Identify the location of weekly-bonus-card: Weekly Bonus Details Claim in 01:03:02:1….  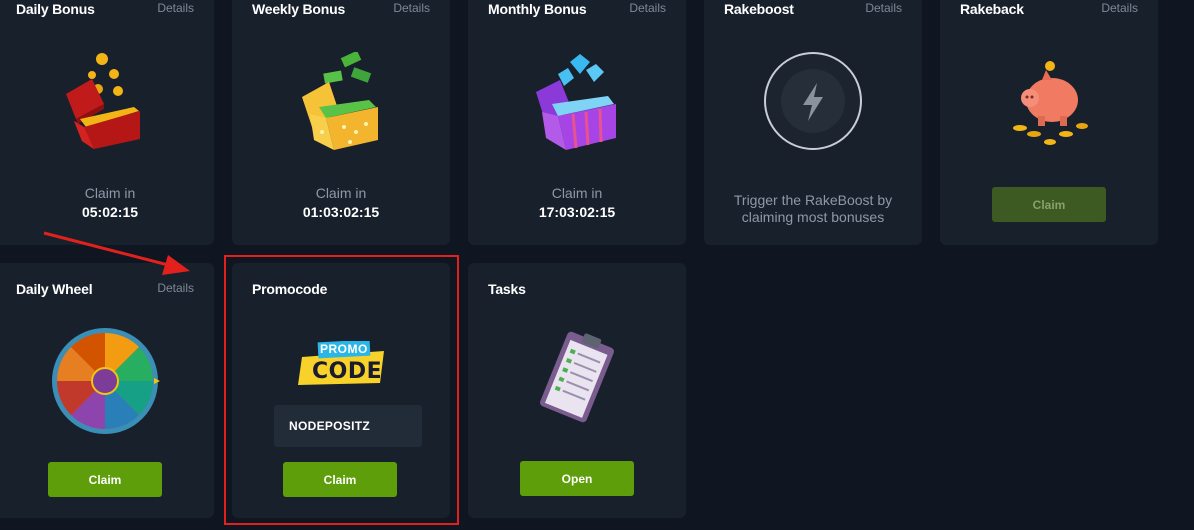
(341, 122).